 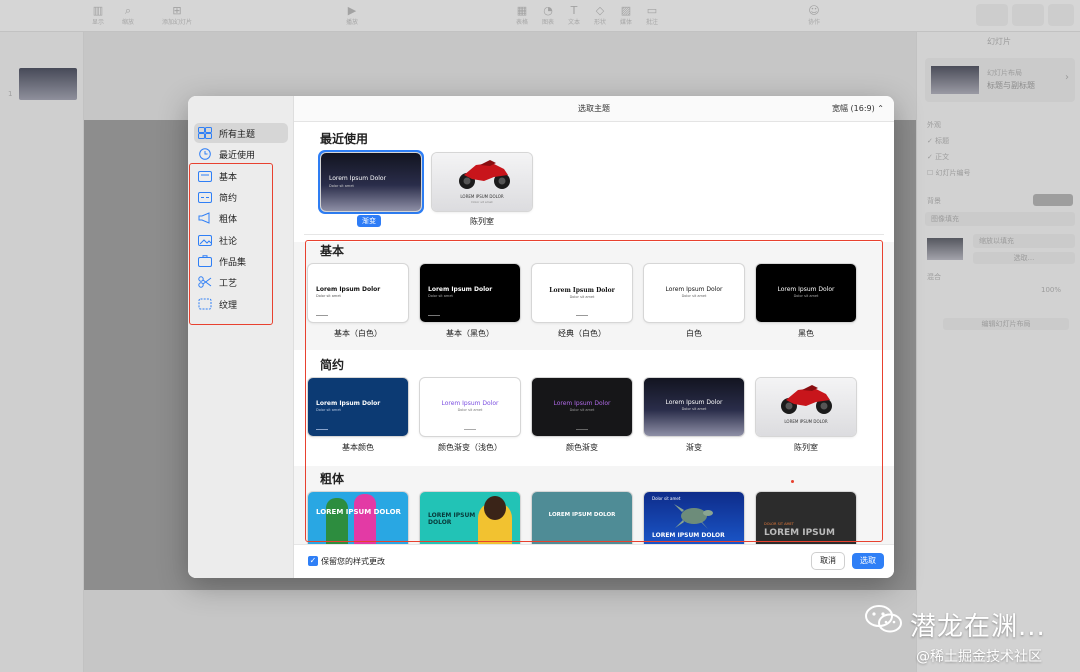 I want to click on toolbar-text-button: T 文本, so click(x=574, y=15).